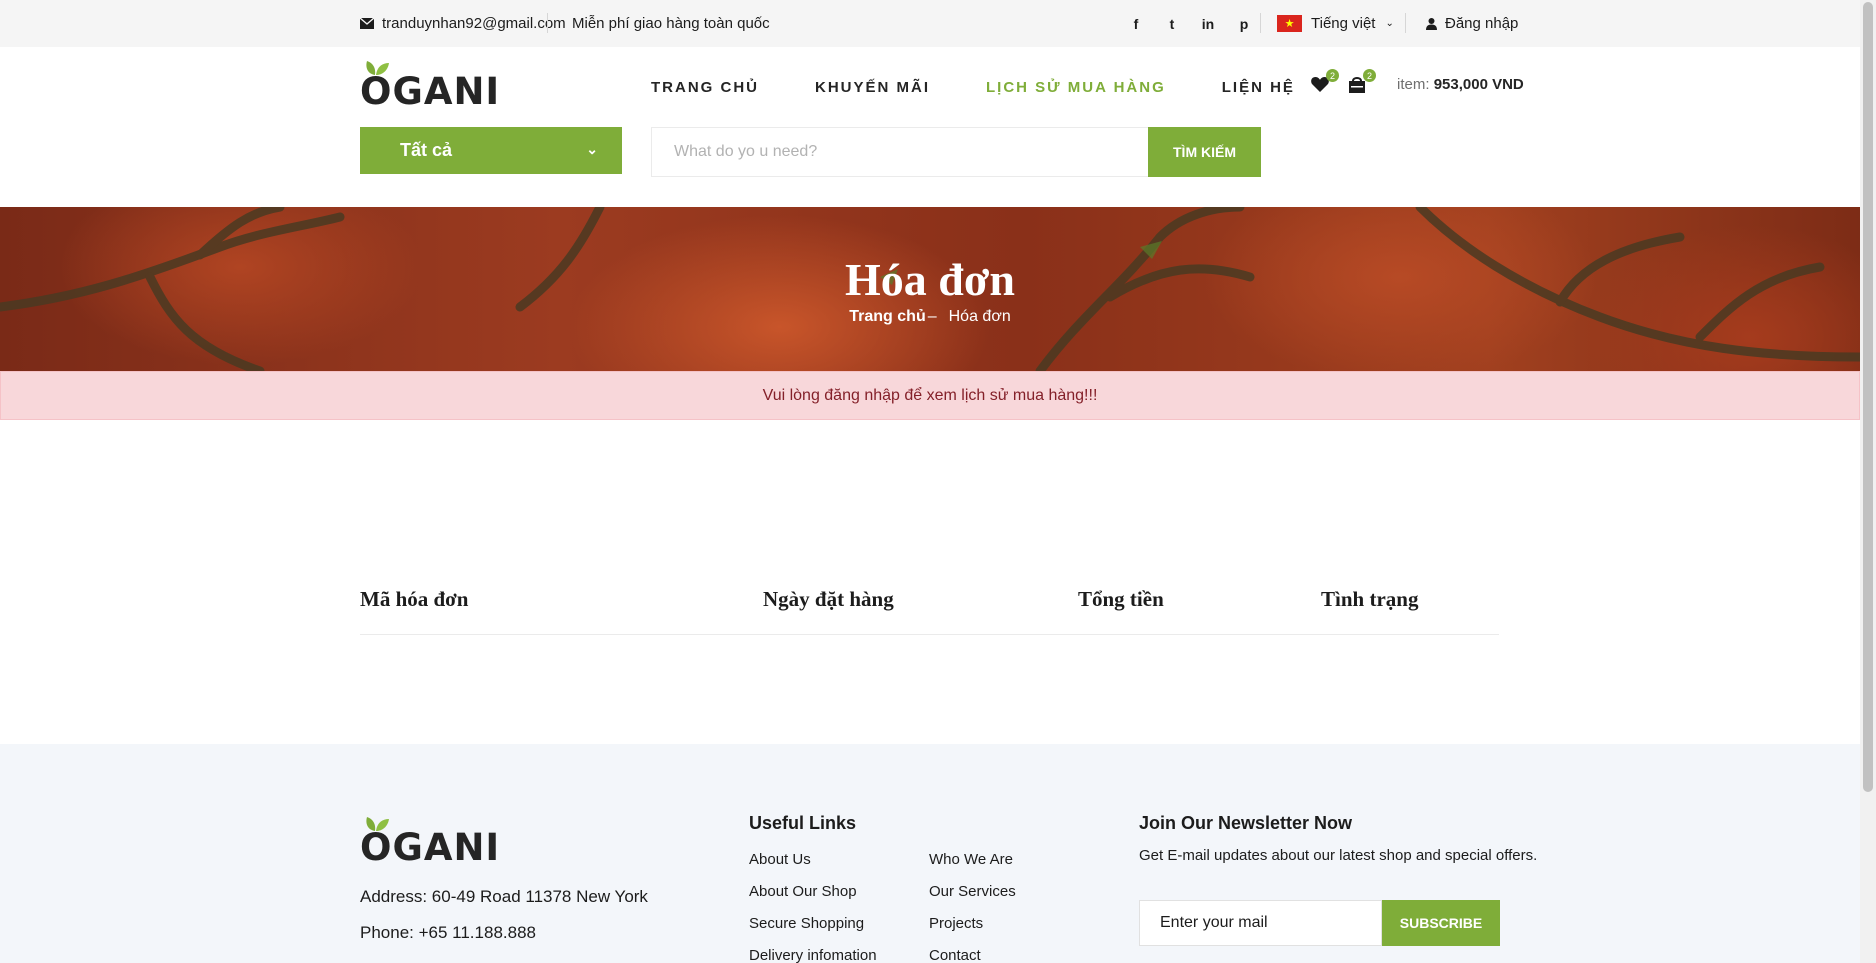 The image size is (1876, 963). What do you see at coordinates (1343, 23) in the screenshot?
I see `language-label: Tiếng việt` at bounding box center [1343, 23].